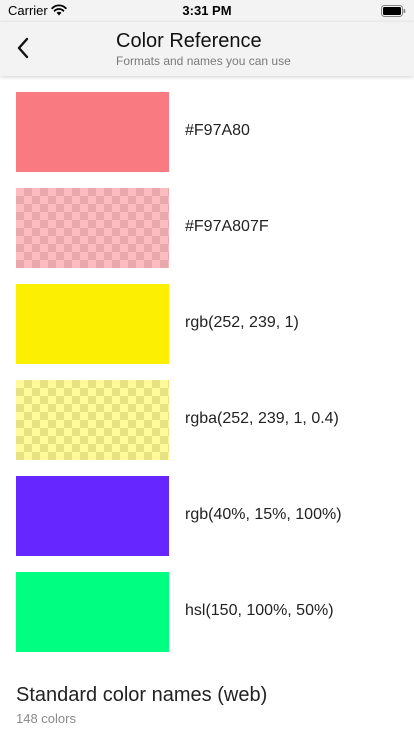 The height and width of the screenshot is (736, 414). Describe the element at coordinates (203, 61) in the screenshot. I see `page-subtitle: Formats and names you can use` at that location.